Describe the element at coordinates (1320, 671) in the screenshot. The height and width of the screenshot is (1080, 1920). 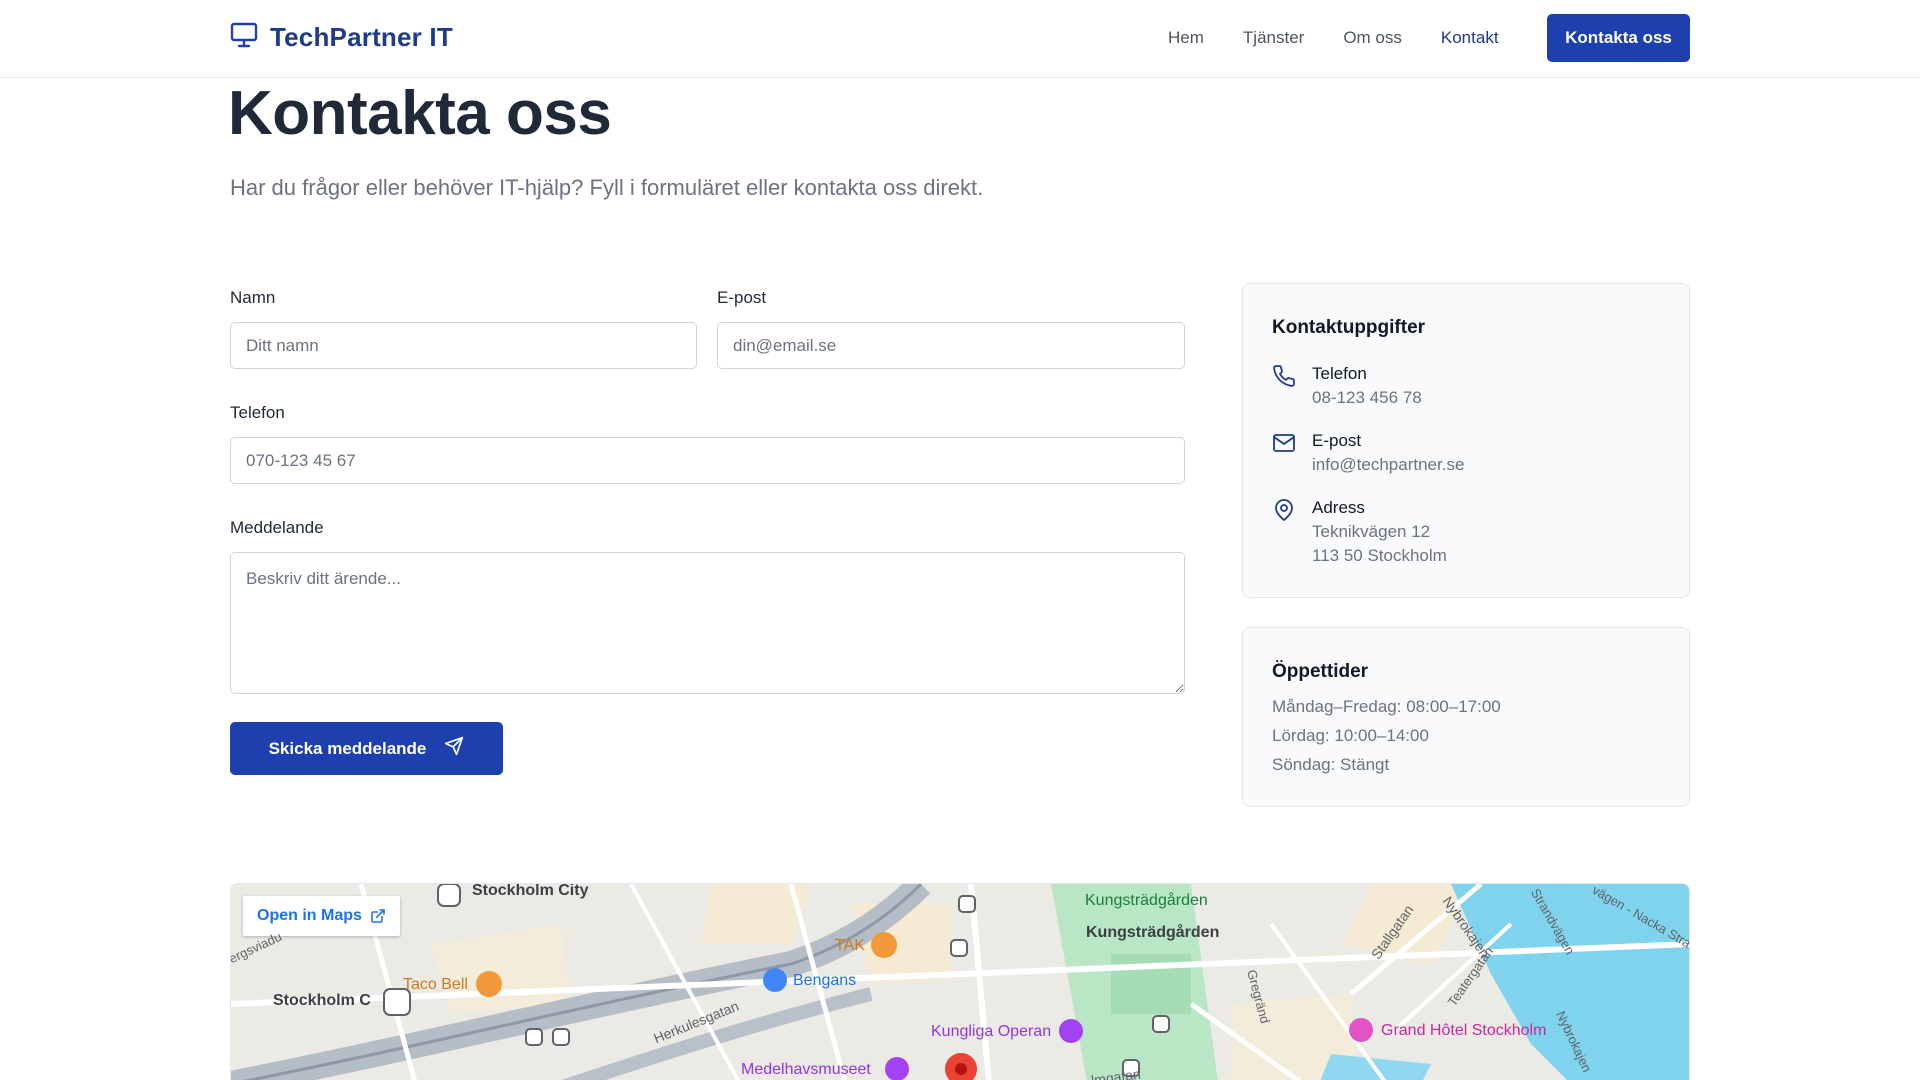
I see `hours-card-title: Öppettider` at that location.